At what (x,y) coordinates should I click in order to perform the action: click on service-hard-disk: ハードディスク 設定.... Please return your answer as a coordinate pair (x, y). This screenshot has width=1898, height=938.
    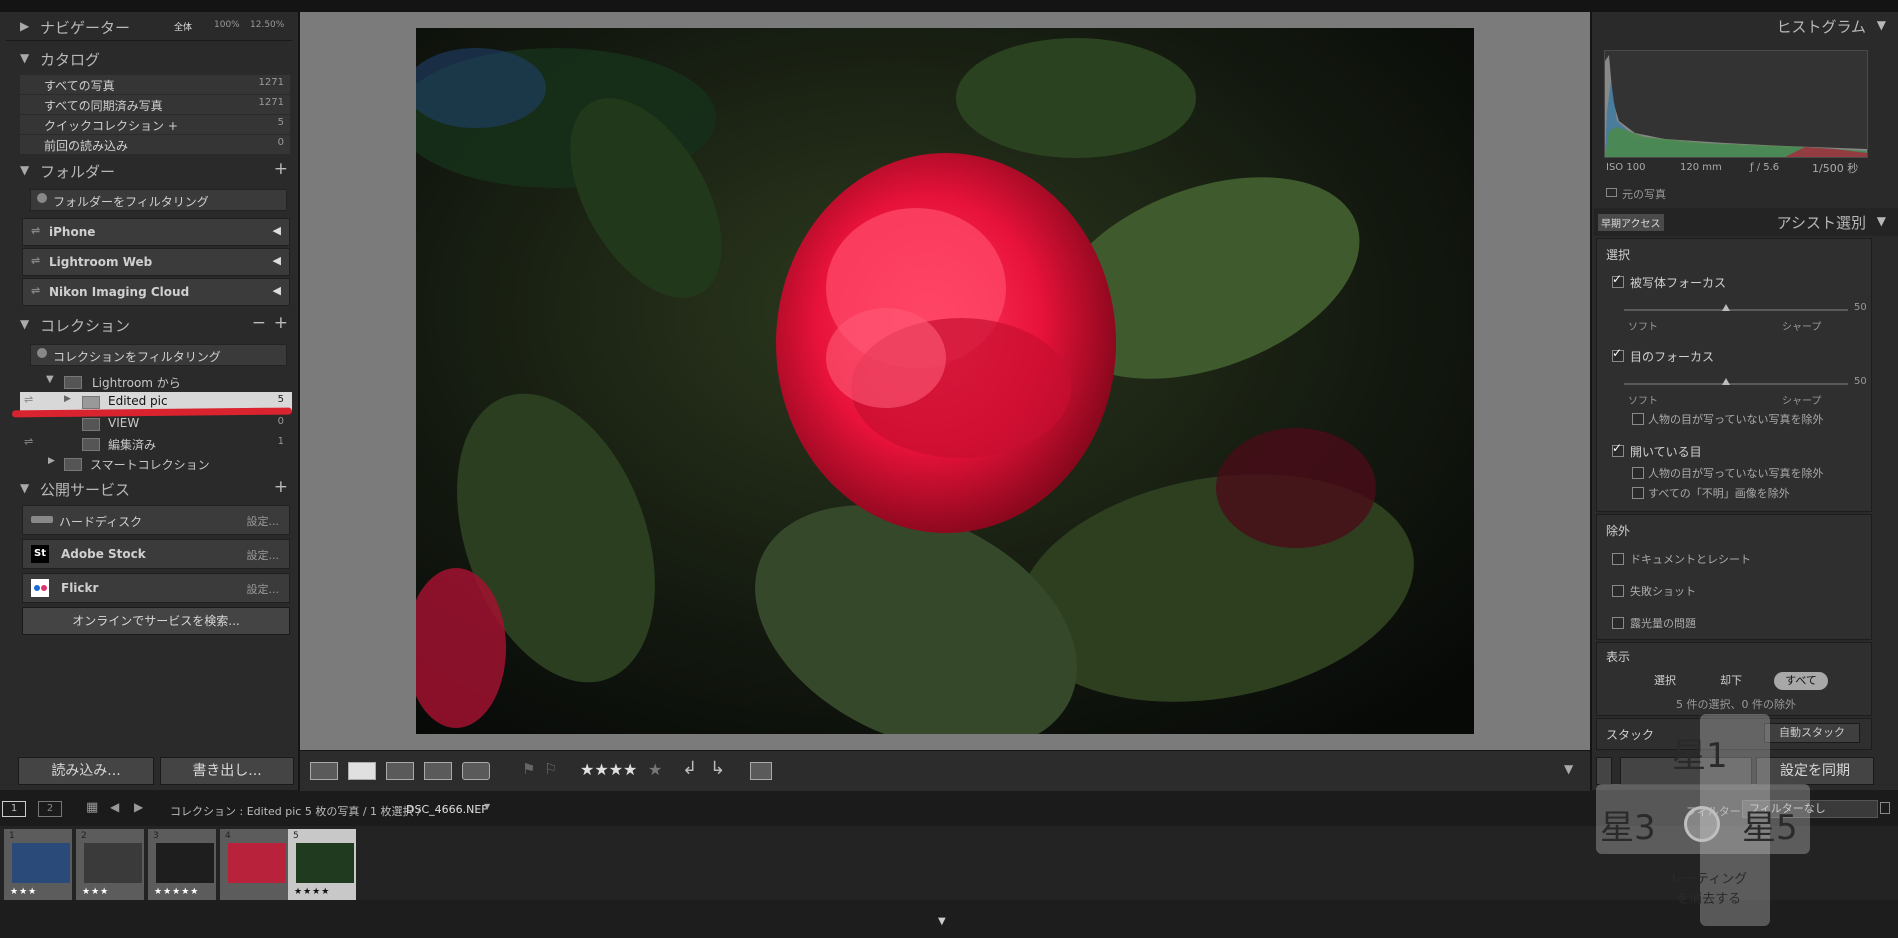
    Looking at the image, I should click on (156, 520).